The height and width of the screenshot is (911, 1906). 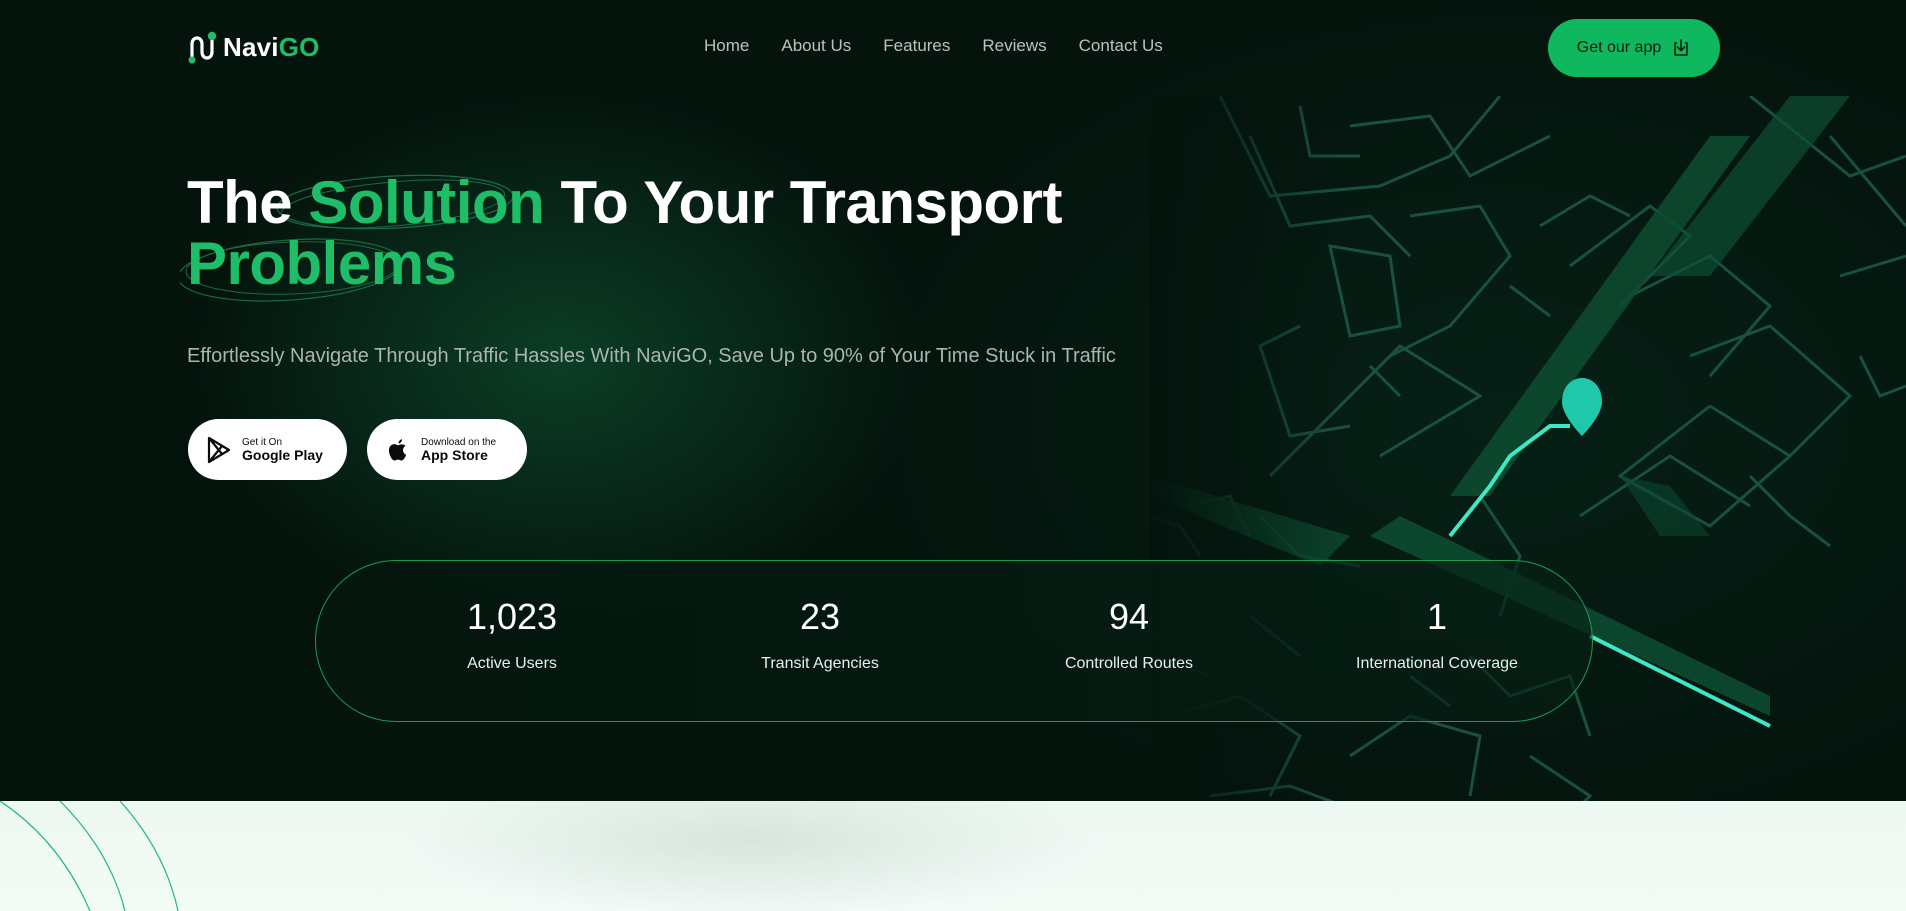 I want to click on title-part1: The, so click(x=248, y=202).